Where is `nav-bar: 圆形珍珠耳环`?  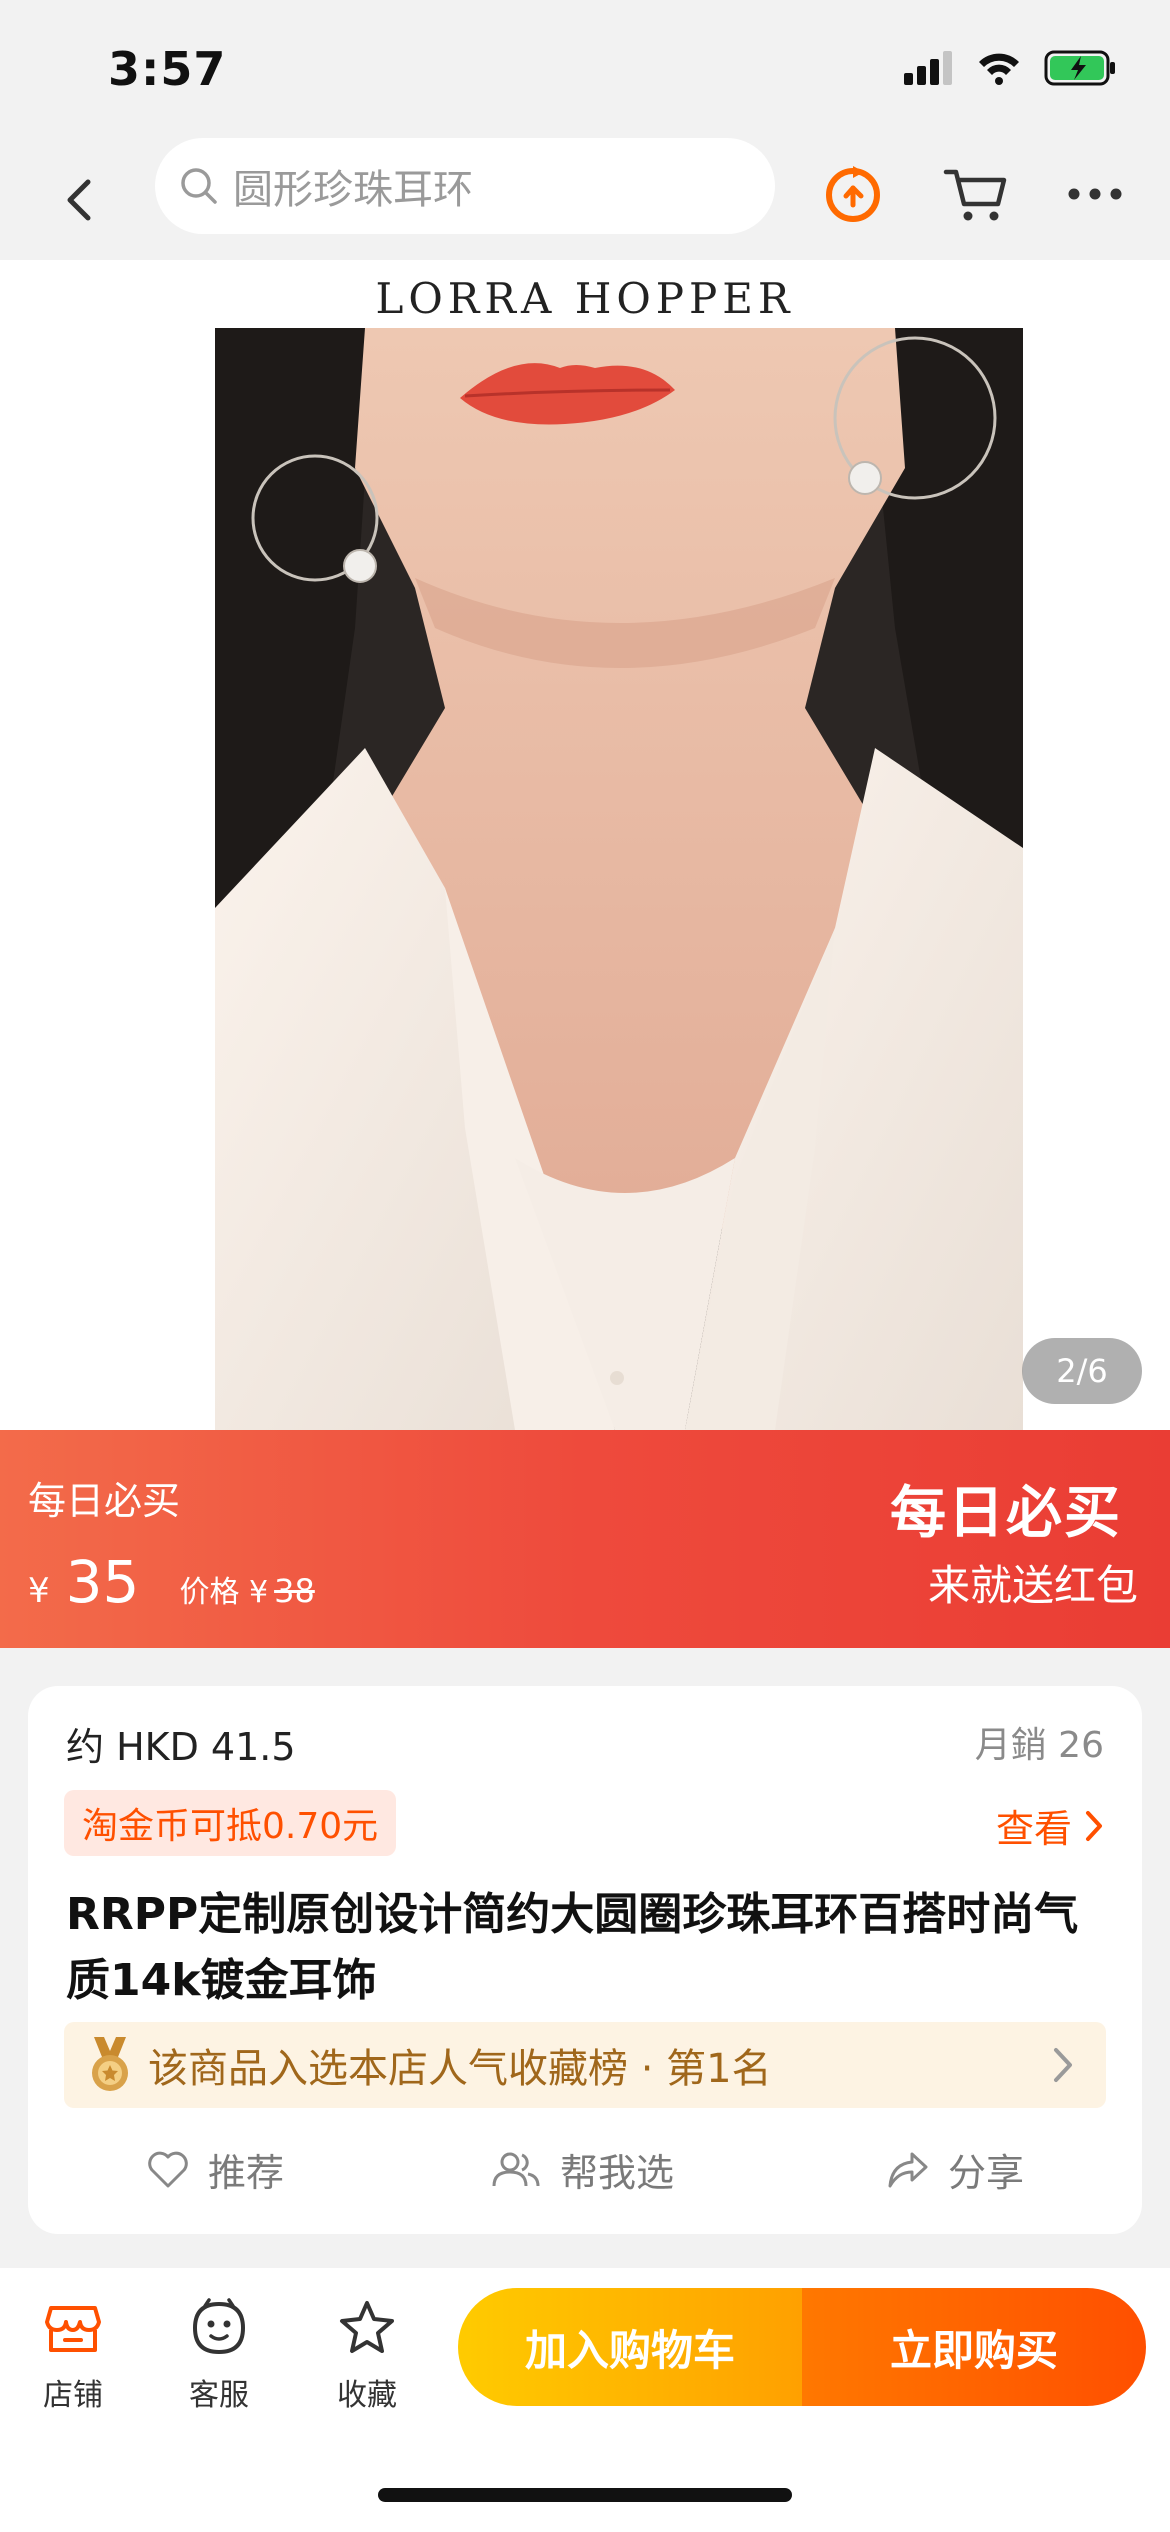 nav-bar: 圆形珍珠耳环 is located at coordinates (585, 195).